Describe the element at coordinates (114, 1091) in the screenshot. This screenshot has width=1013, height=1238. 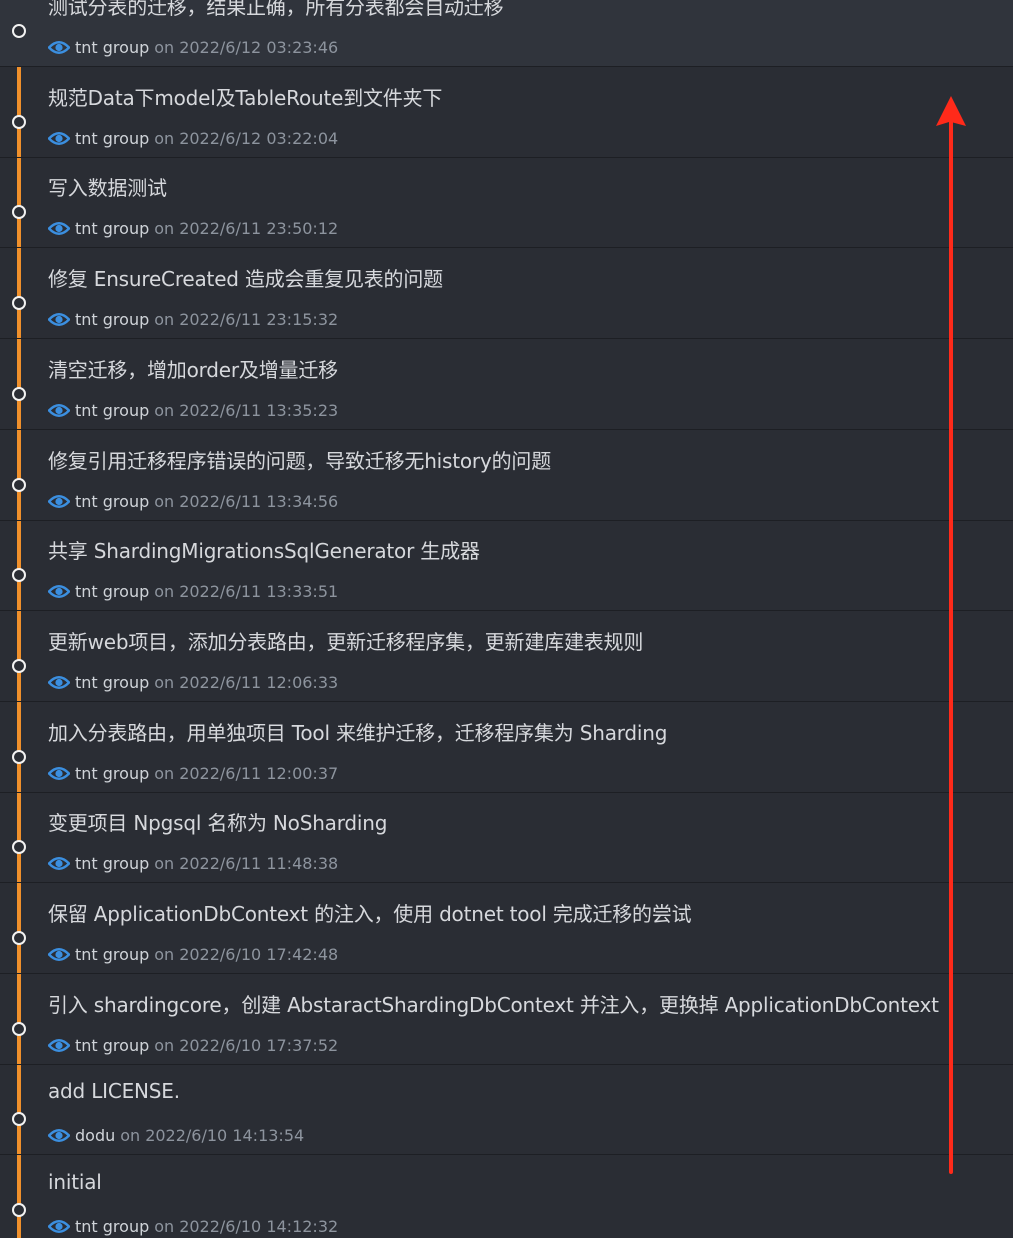
I see `commit-message: add LICENSE.` at that location.